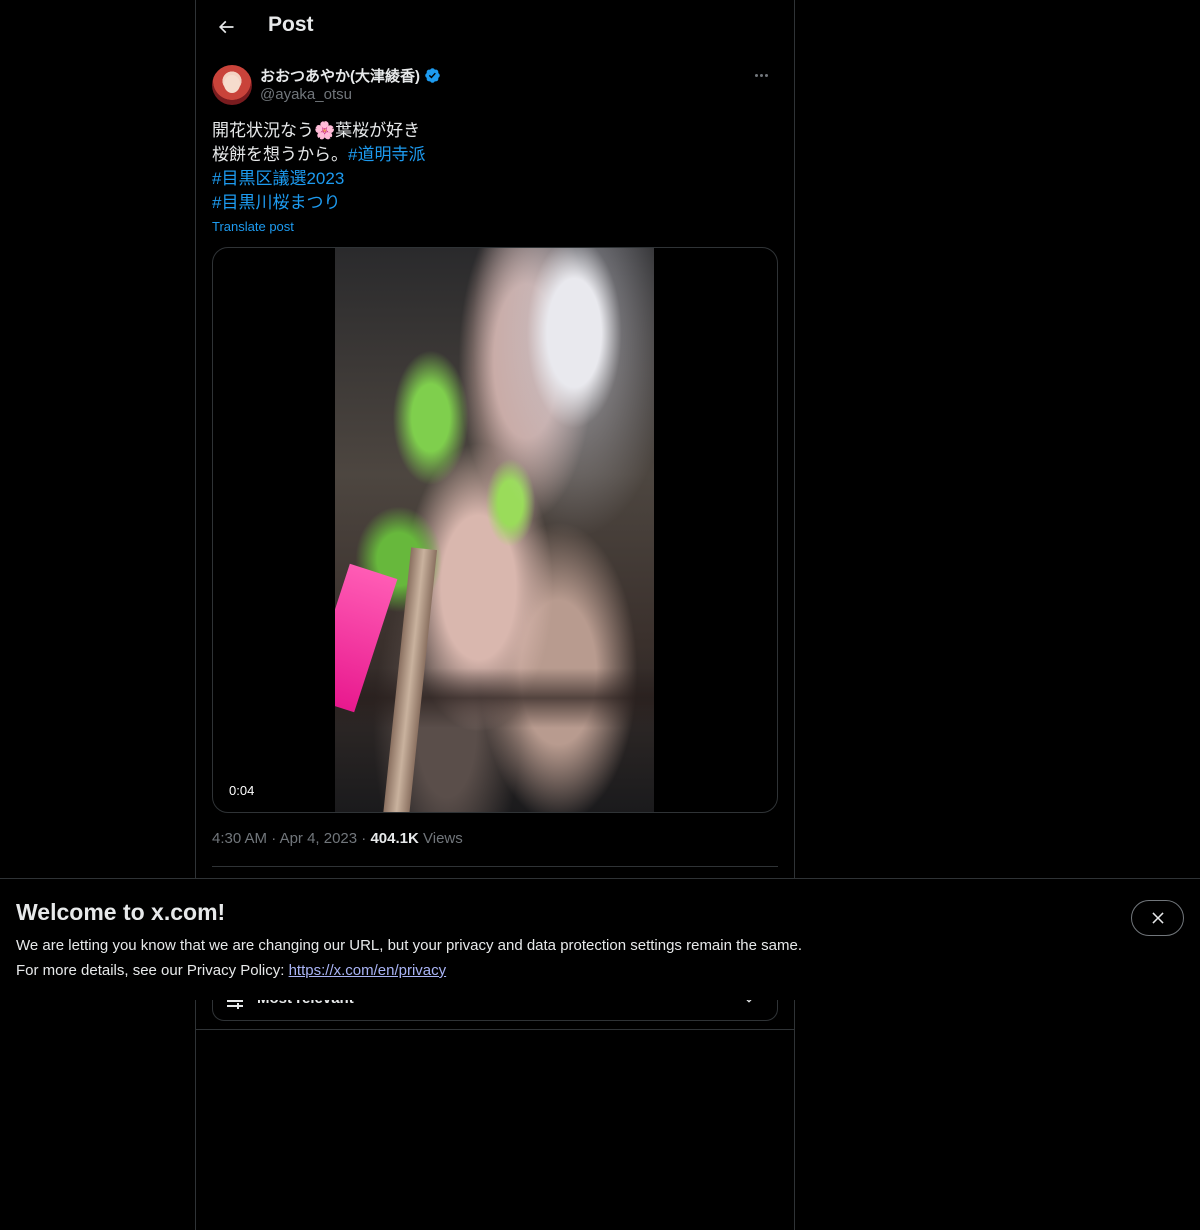 The image size is (1200, 1230). I want to click on arrow-left-icon, so click(226, 27).